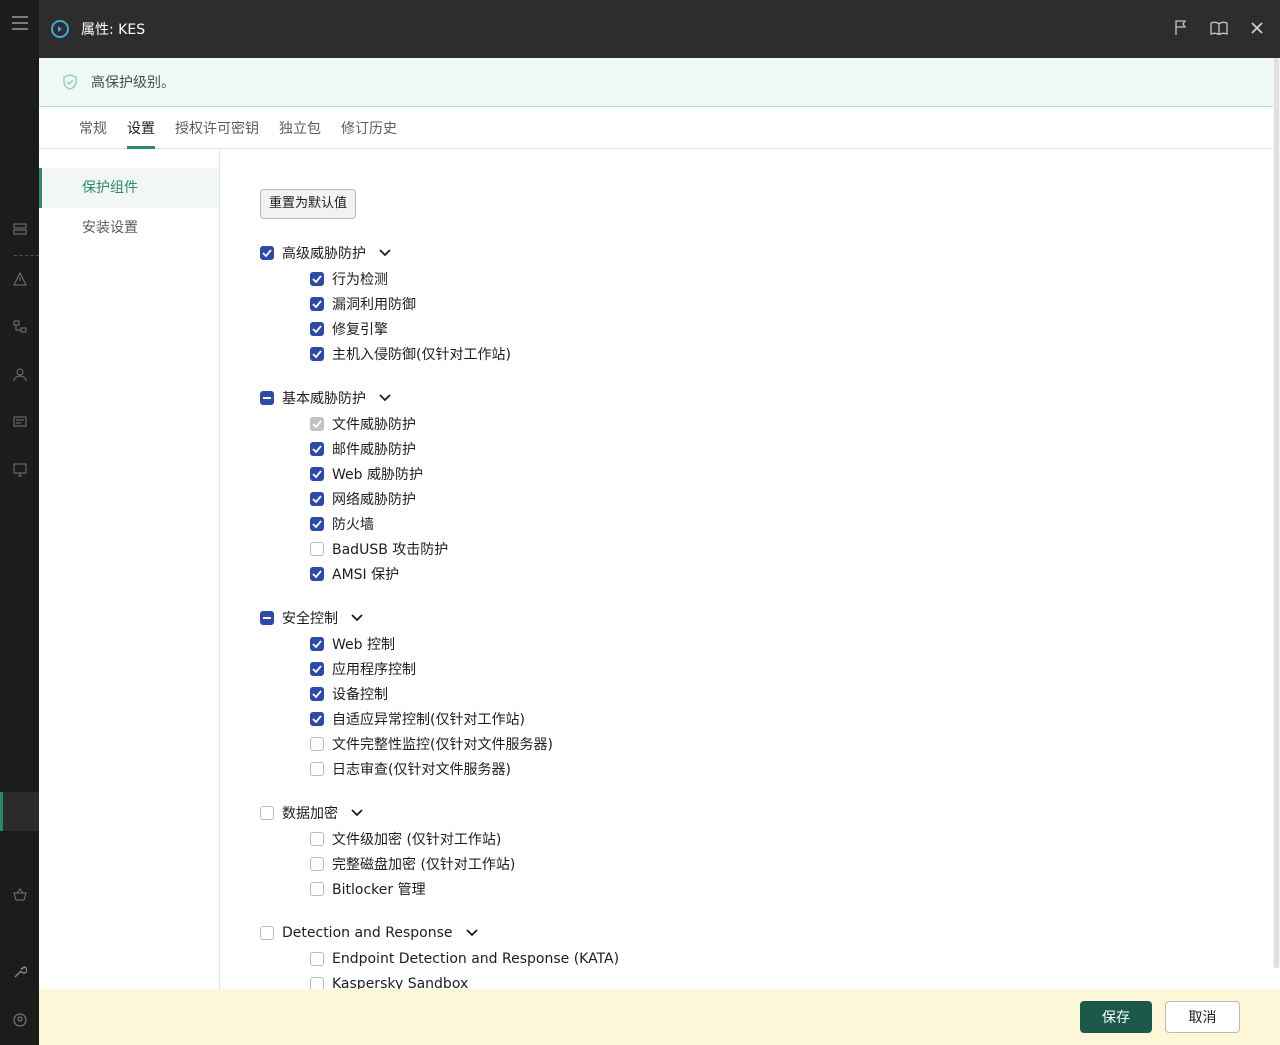 This screenshot has width=1280, height=1045. Describe the element at coordinates (374, 669) in the screenshot. I see `component-label: 应用程序控制` at that location.